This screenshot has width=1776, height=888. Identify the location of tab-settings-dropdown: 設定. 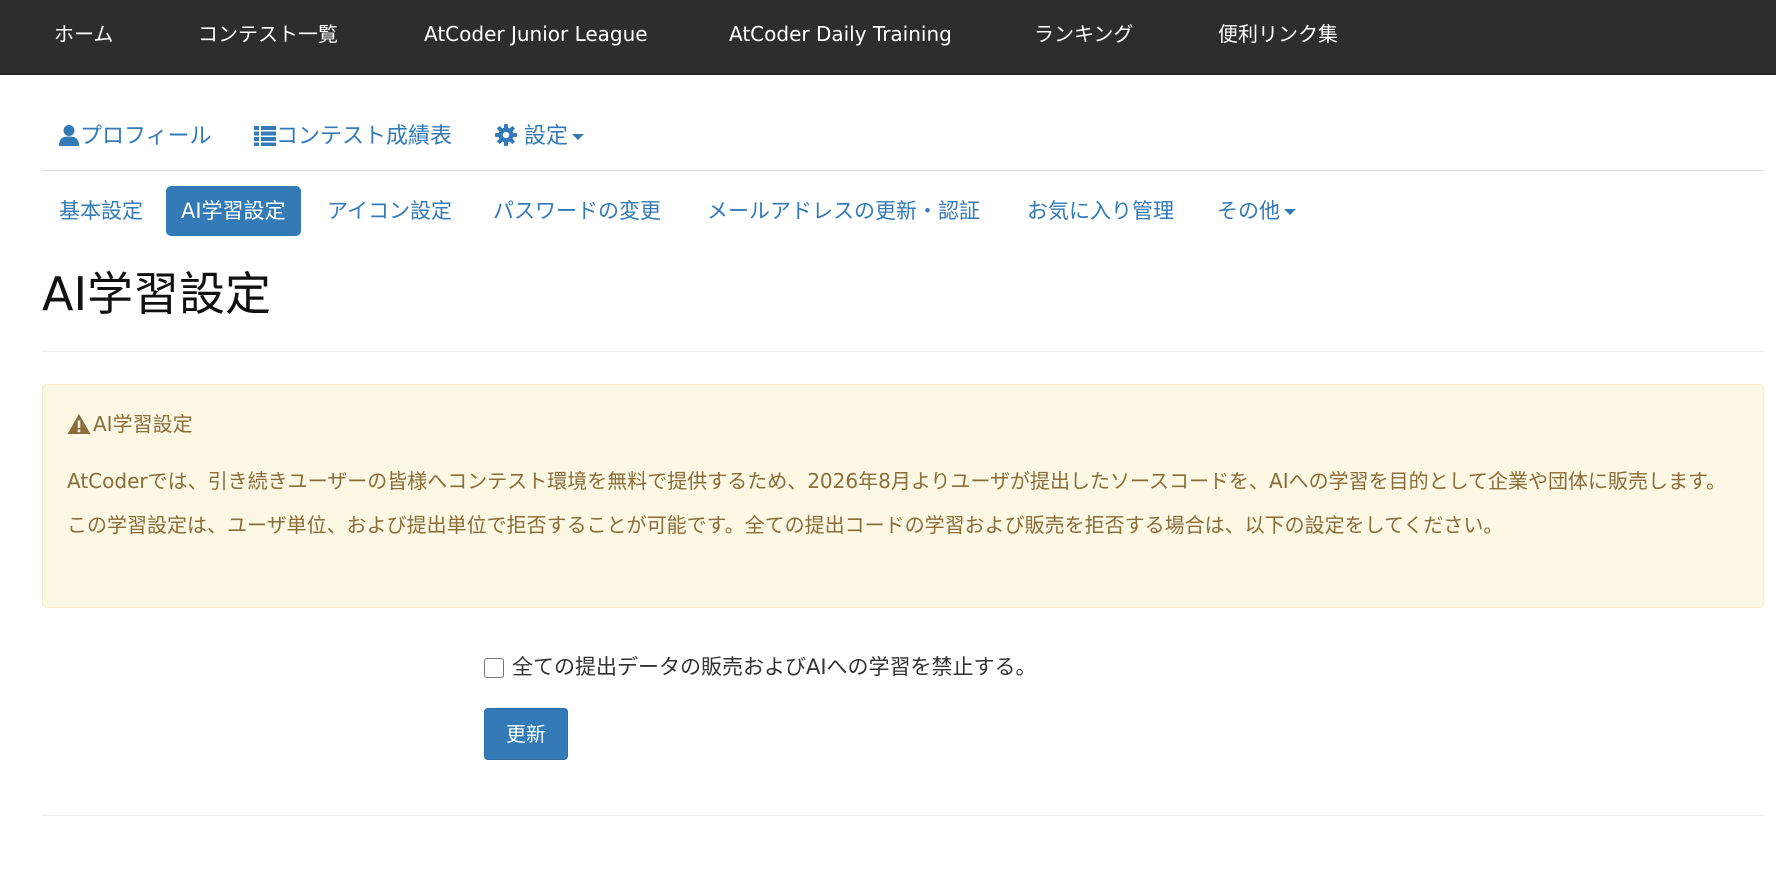
(540, 137).